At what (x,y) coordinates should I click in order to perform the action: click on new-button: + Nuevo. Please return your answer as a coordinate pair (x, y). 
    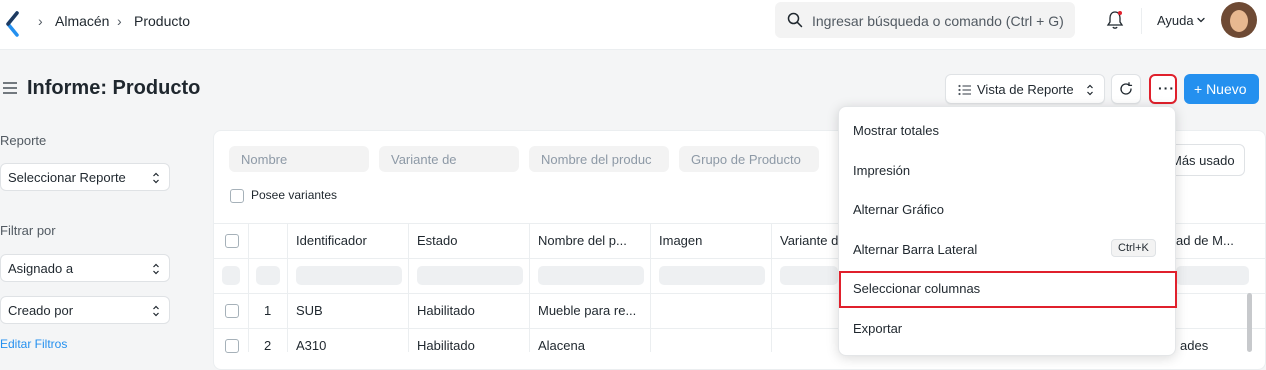
    Looking at the image, I should click on (1221, 89).